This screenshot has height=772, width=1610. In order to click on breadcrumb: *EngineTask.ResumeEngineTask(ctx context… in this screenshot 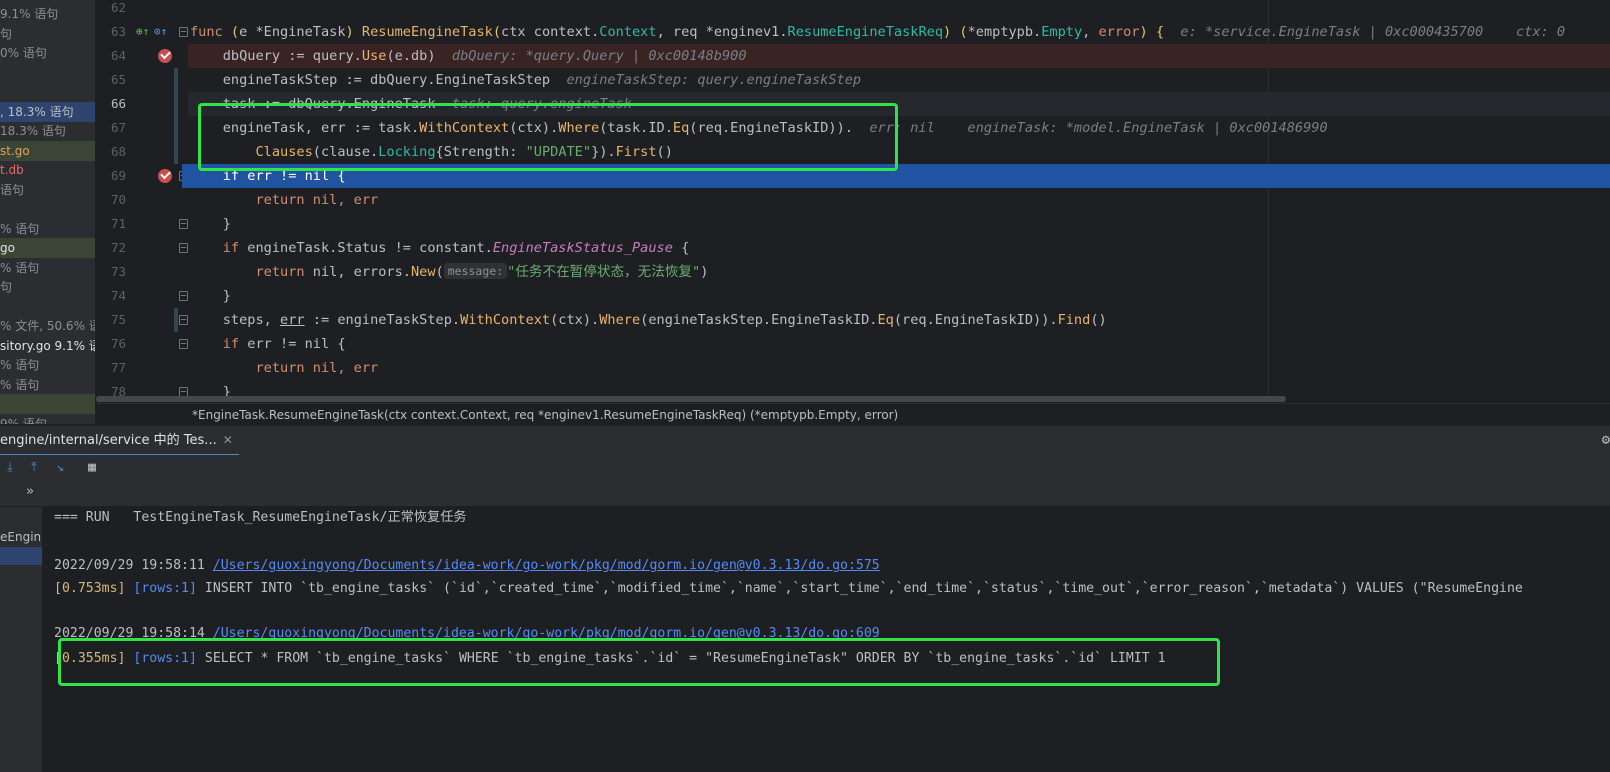, I will do `click(853, 414)`.